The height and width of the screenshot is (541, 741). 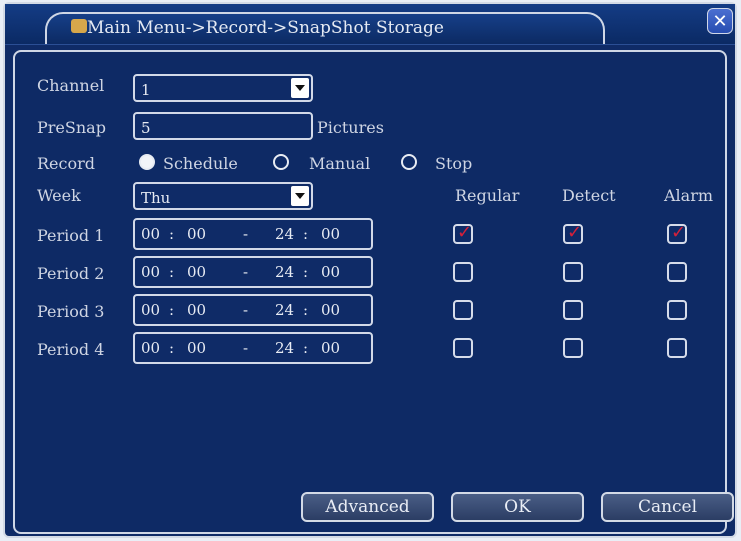 I want to click on channel-value: 1, so click(x=146, y=90).